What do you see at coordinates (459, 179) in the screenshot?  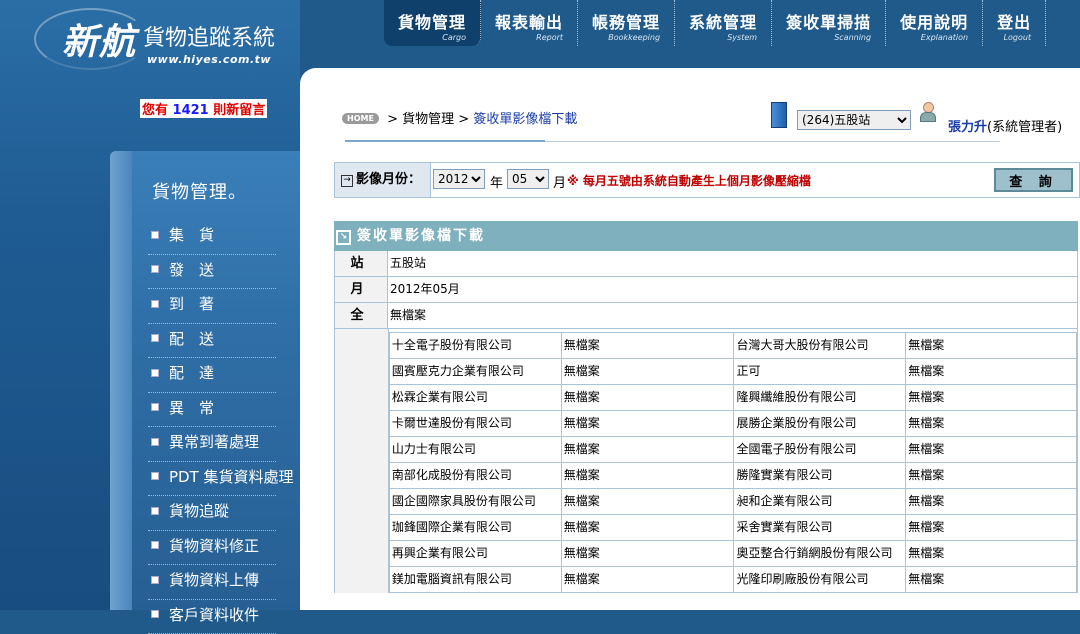 I see `year-select: 2012` at bounding box center [459, 179].